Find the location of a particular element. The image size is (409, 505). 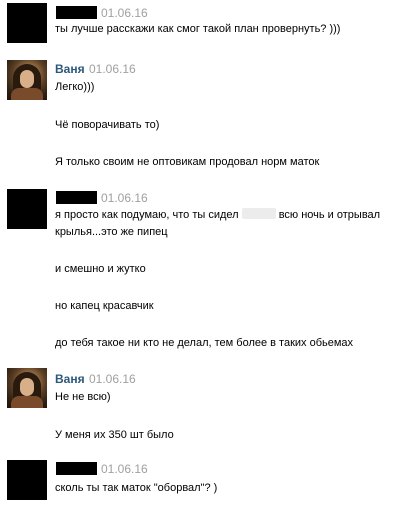

message-text-part: я просто как подумаю, что ты сидел is located at coordinates (147, 215).